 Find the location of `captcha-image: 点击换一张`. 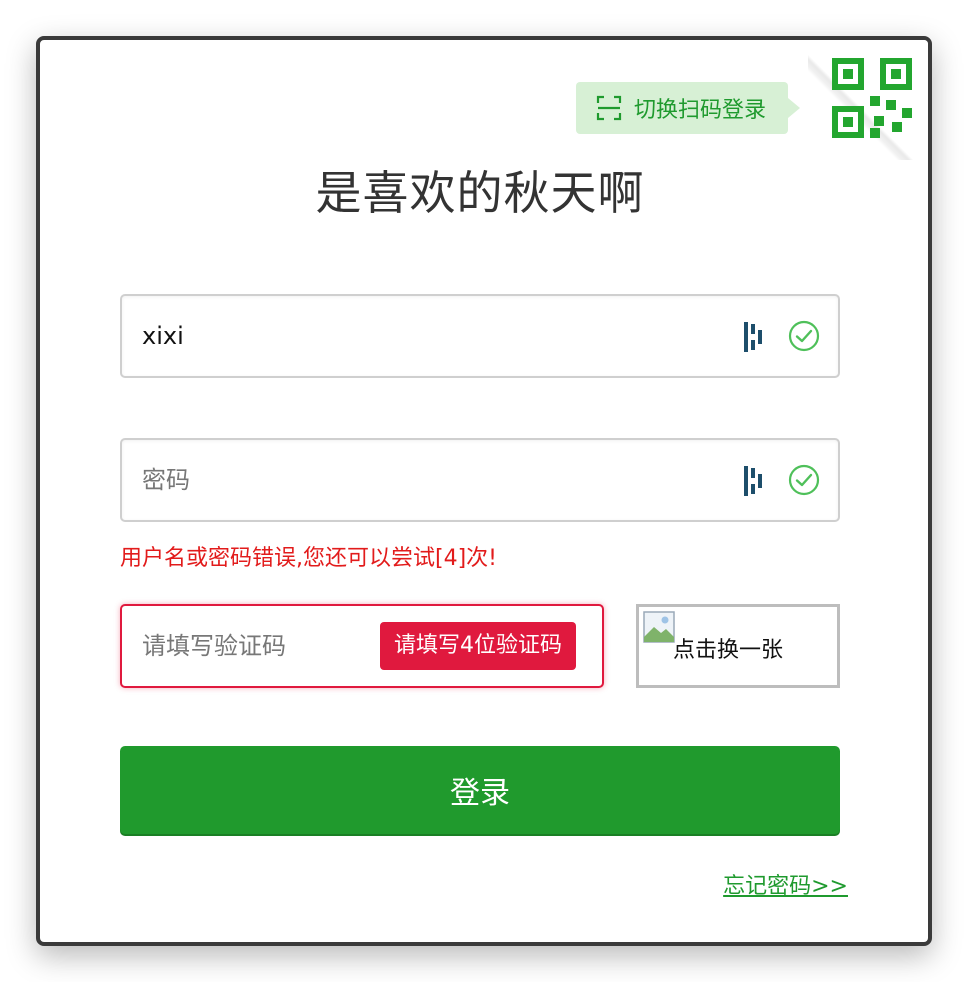

captcha-image: 点击换一张 is located at coordinates (738, 646).